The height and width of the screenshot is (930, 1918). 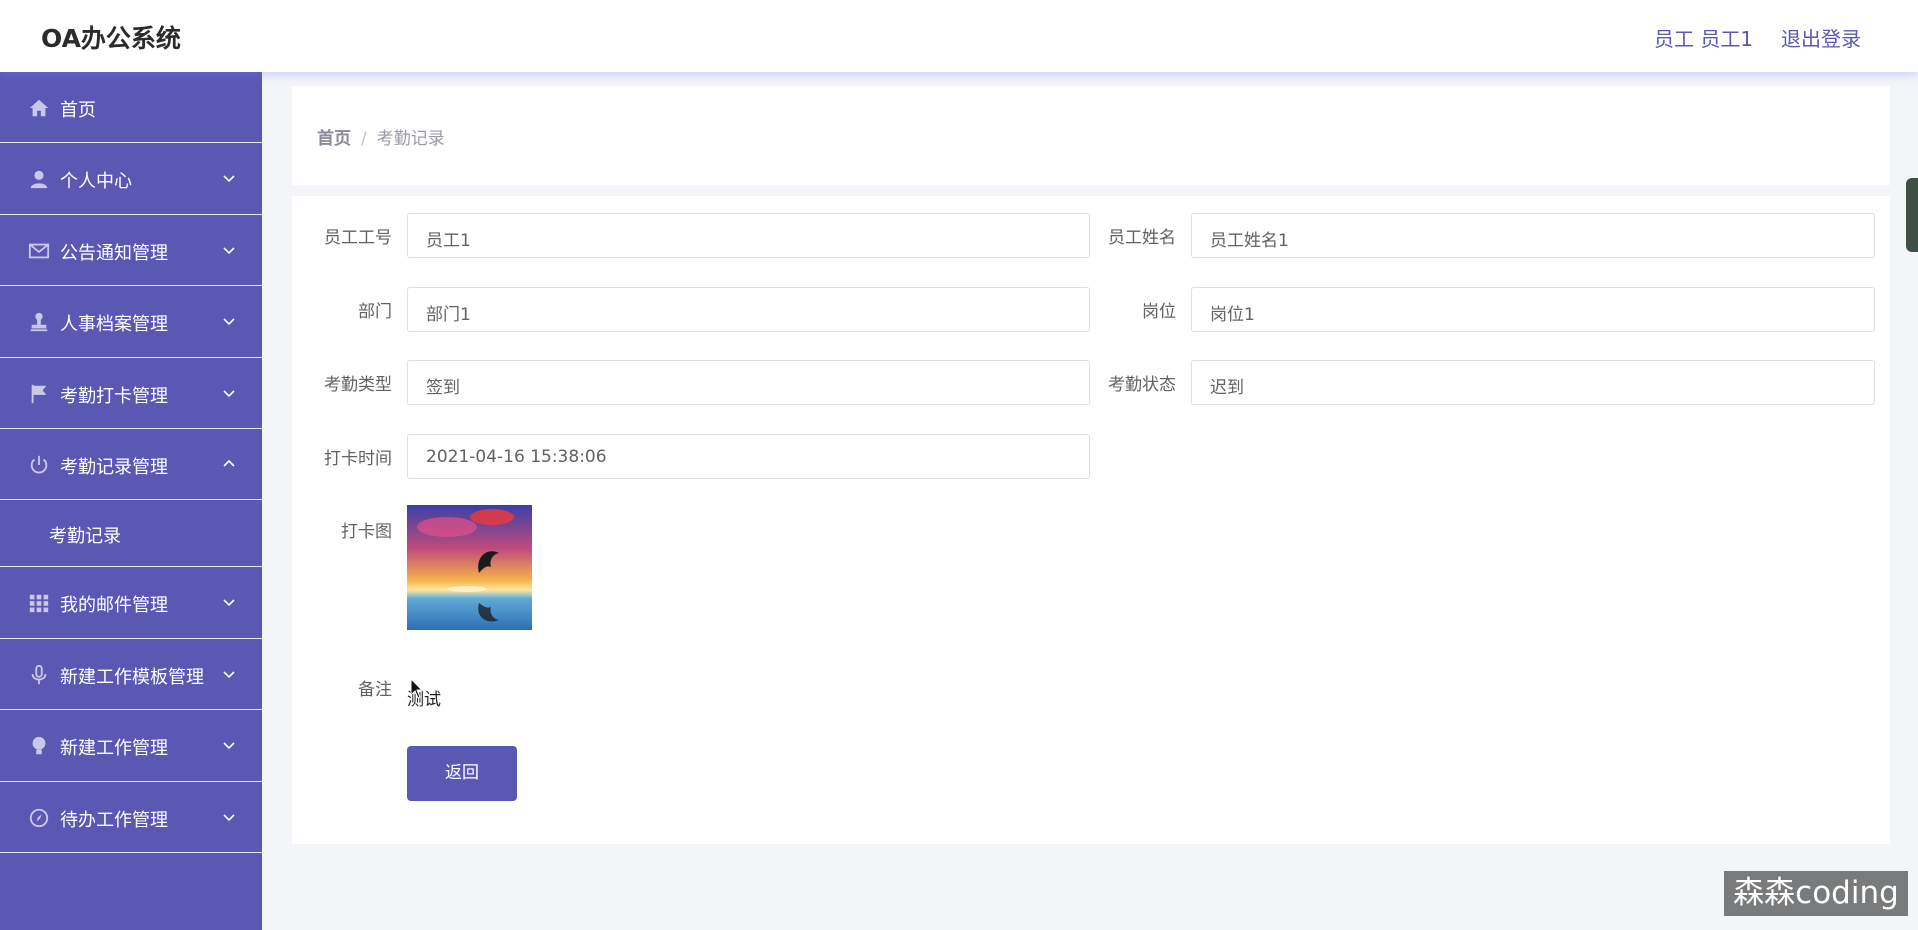 What do you see at coordinates (114, 253) in the screenshot?
I see `sidebar-item-label: 公告通知管理` at bounding box center [114, 253].